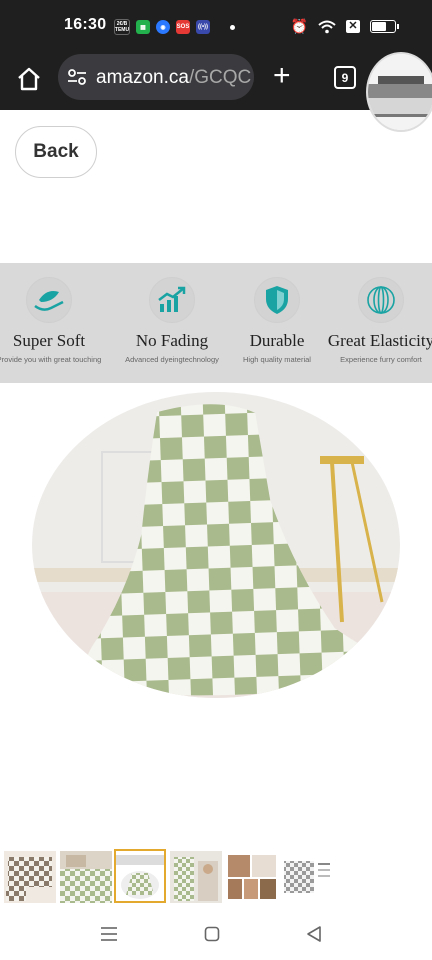  I want to click on radio-app-icon: ((•)), so click(203, 27).